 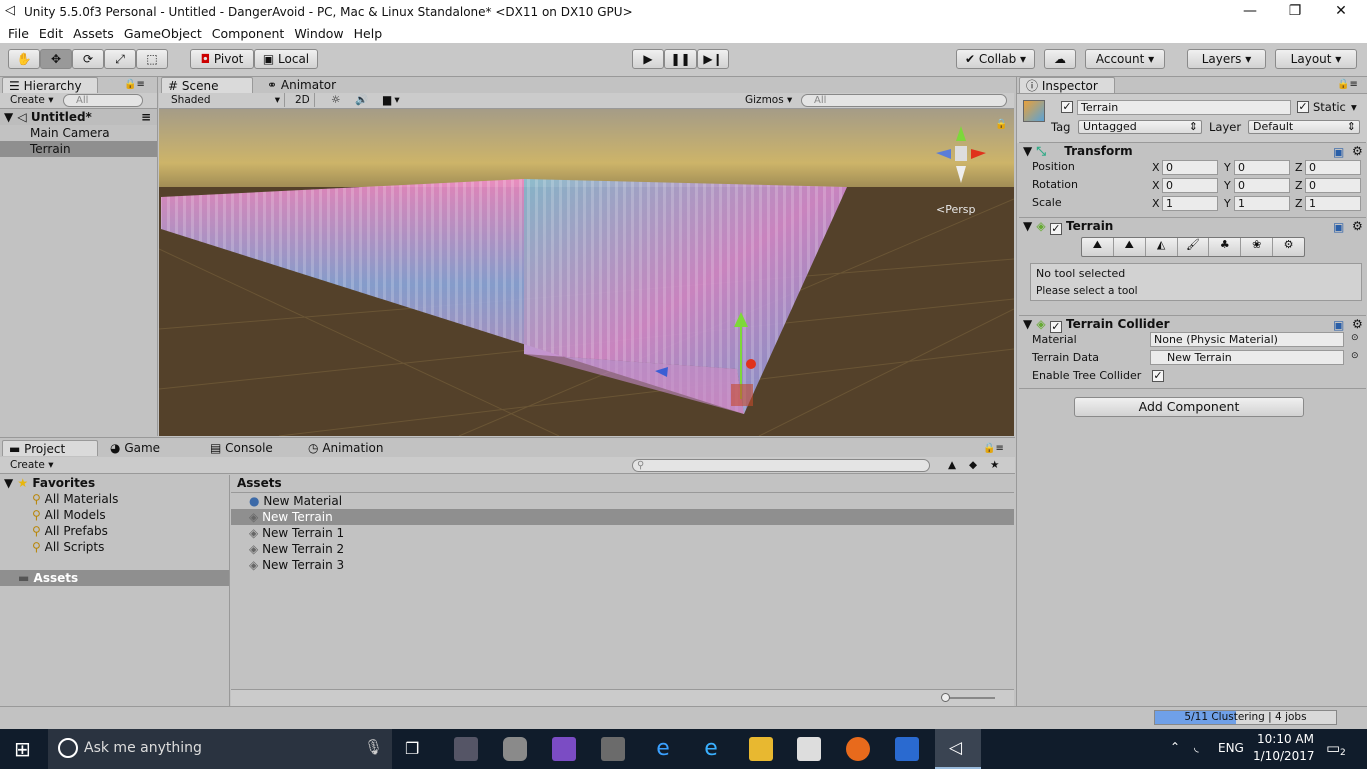 What do you see at coordinates (1288, 247) in the screenshot?
I see `terrain-settings-icon: ⚙` at bounding box center [1288, 247].